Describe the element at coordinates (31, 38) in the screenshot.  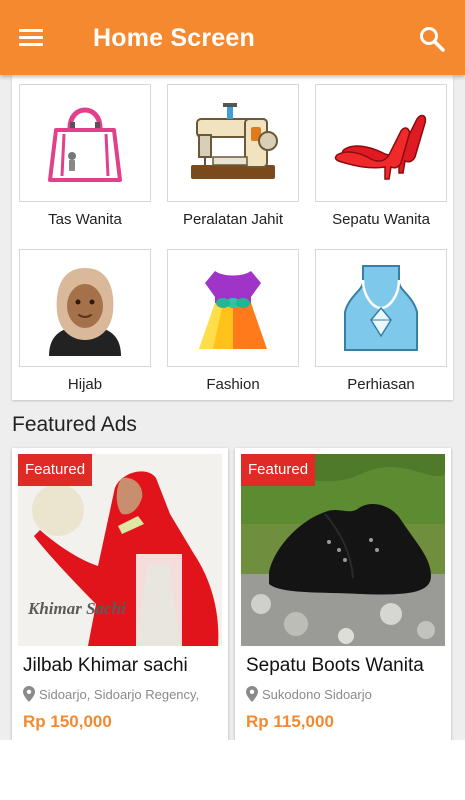
I see `menu-icon` at that location.